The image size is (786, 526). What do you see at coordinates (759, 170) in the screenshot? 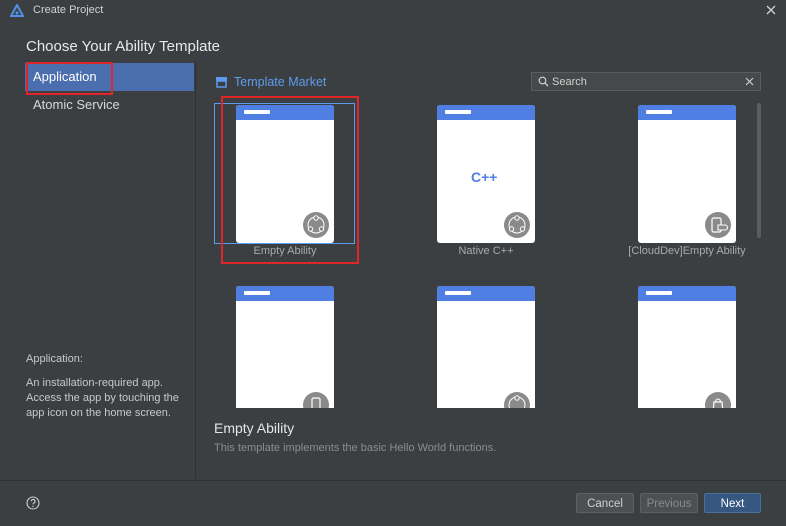
I see `templates-scrollbar` at bounding box center [759, 170].